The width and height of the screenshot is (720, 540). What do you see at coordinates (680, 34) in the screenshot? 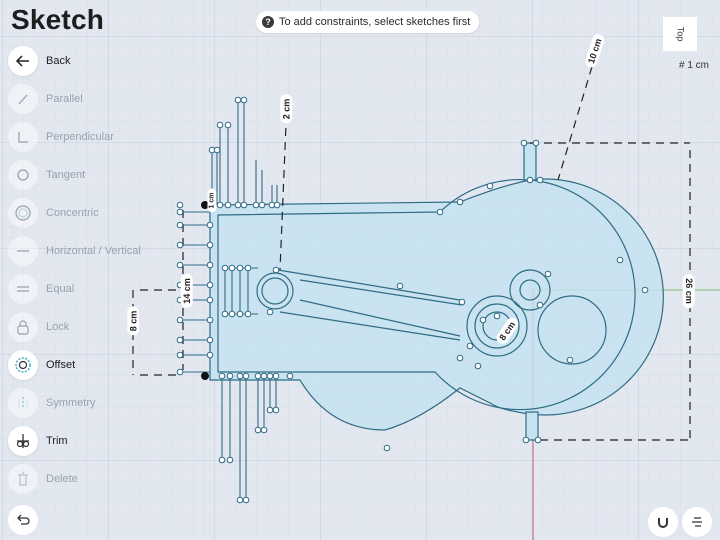
I see `view-cube: Top` at bounding box center [680, 34].